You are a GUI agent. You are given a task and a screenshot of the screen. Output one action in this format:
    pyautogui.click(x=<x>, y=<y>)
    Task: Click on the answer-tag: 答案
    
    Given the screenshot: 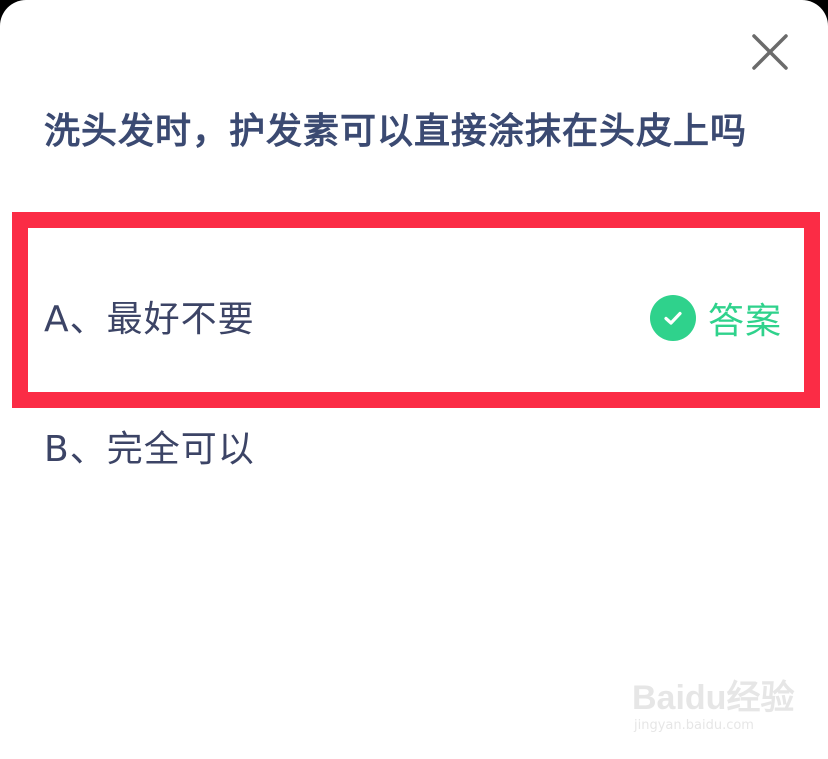 What is the action you would take?
    pyautogui.click(x=715, y=318)
    